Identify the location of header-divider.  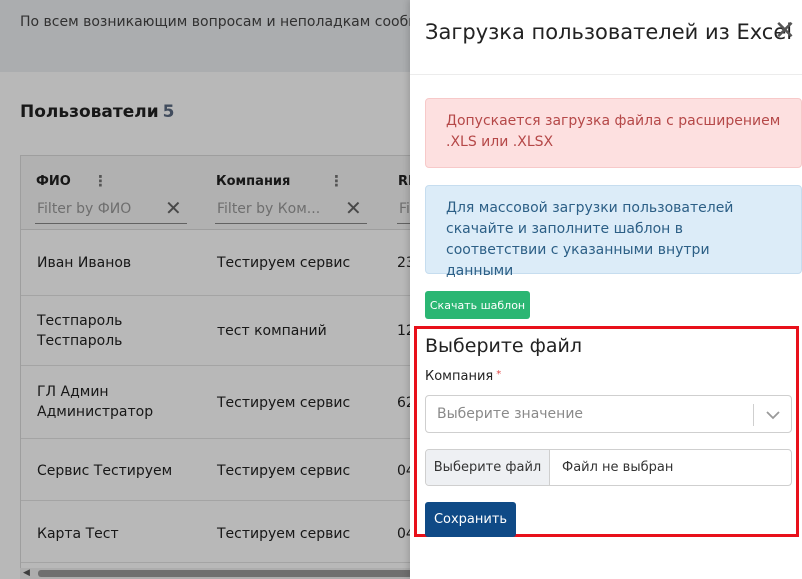
(606, 74).